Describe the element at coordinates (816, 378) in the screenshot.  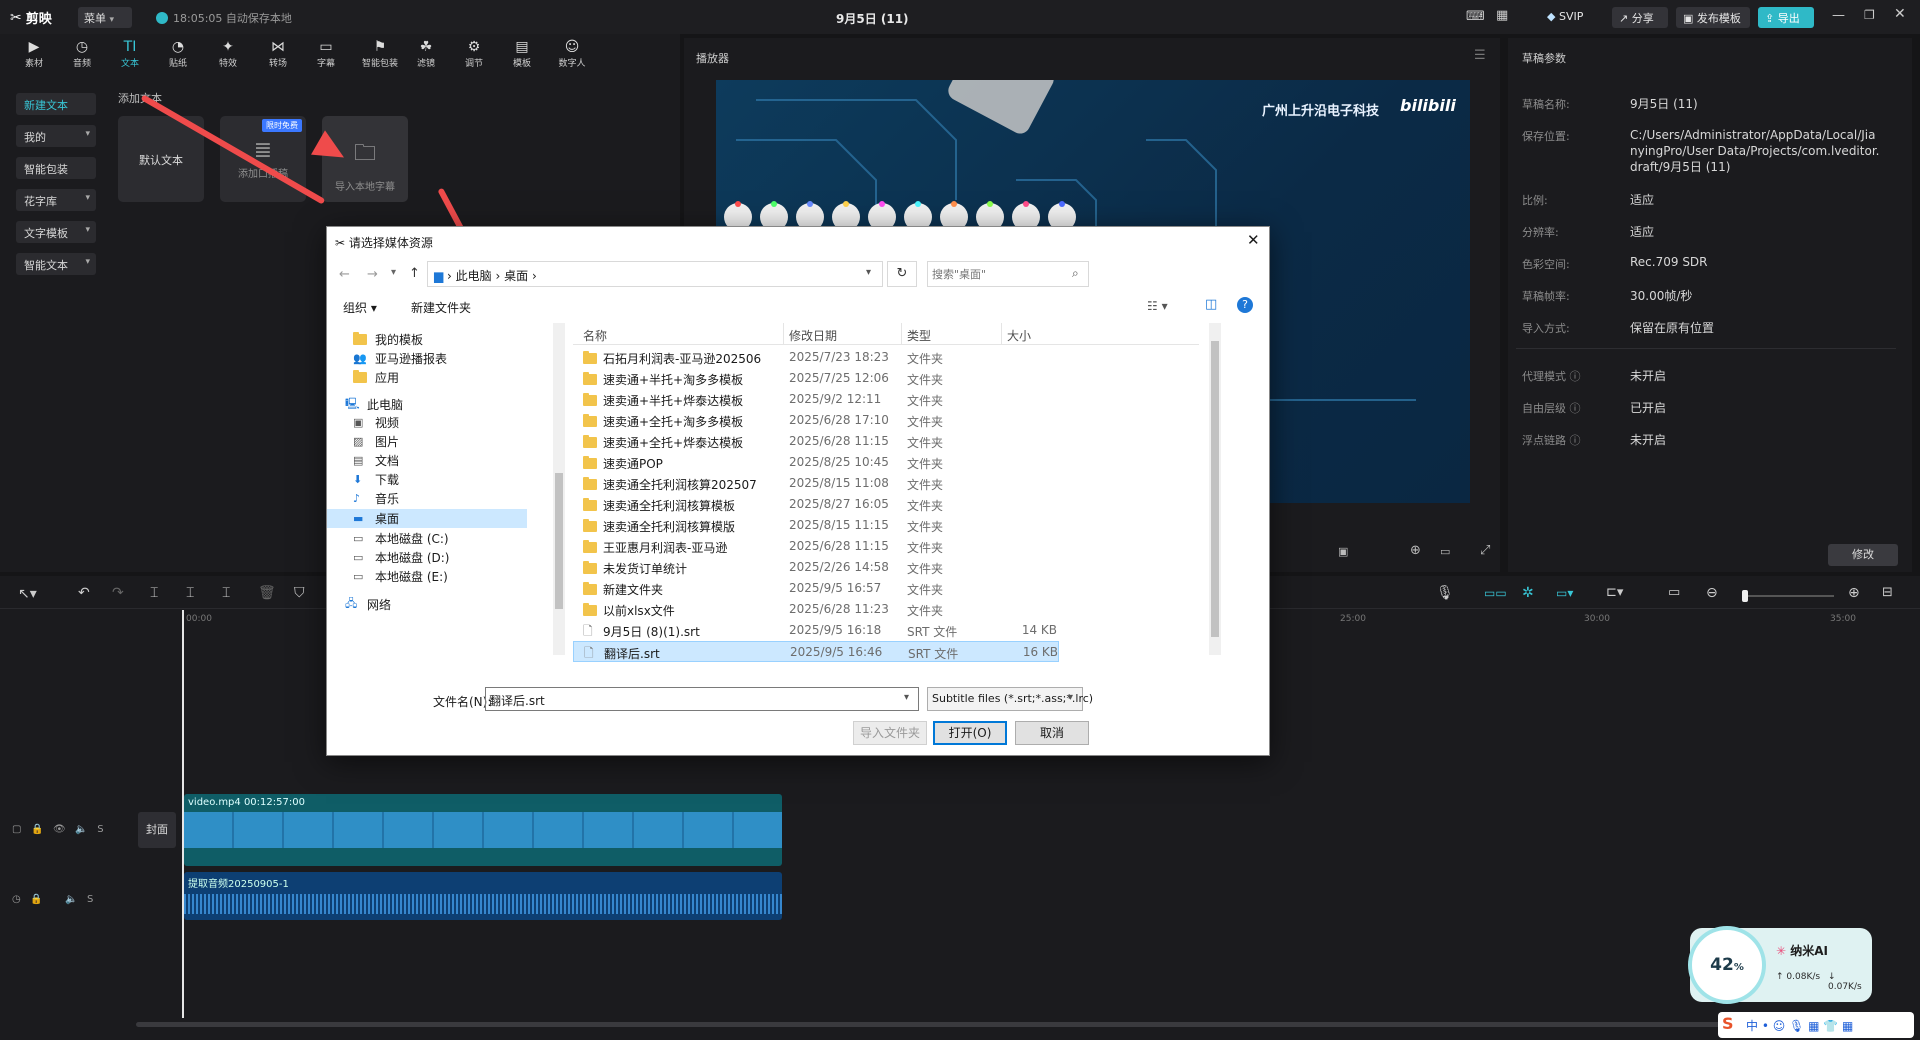
I see `file-row: 速卖通+半托+淘多多模板 2025/7/25 12:06 文件夹` at that location.